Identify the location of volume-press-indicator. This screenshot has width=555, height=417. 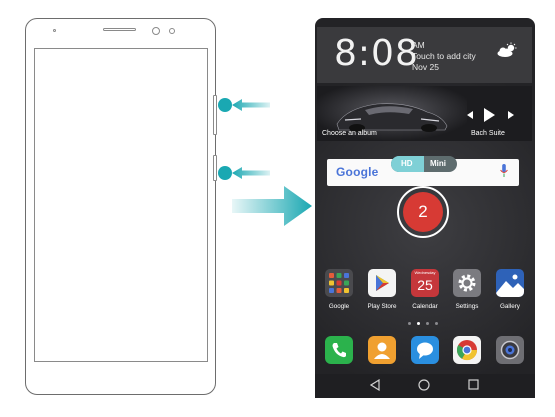
(225, 105).